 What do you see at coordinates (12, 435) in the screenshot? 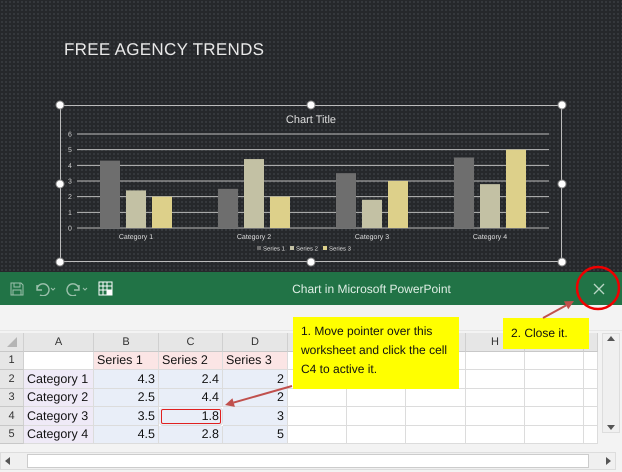
I see `row-header: 5` at bounding box center [12, 435].